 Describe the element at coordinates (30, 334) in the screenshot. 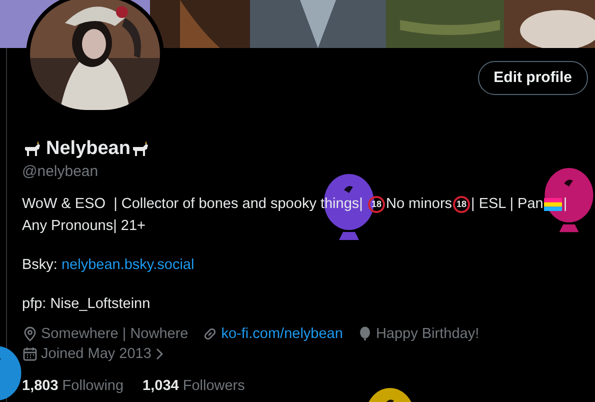

I see `location-pin-icon` at that location.